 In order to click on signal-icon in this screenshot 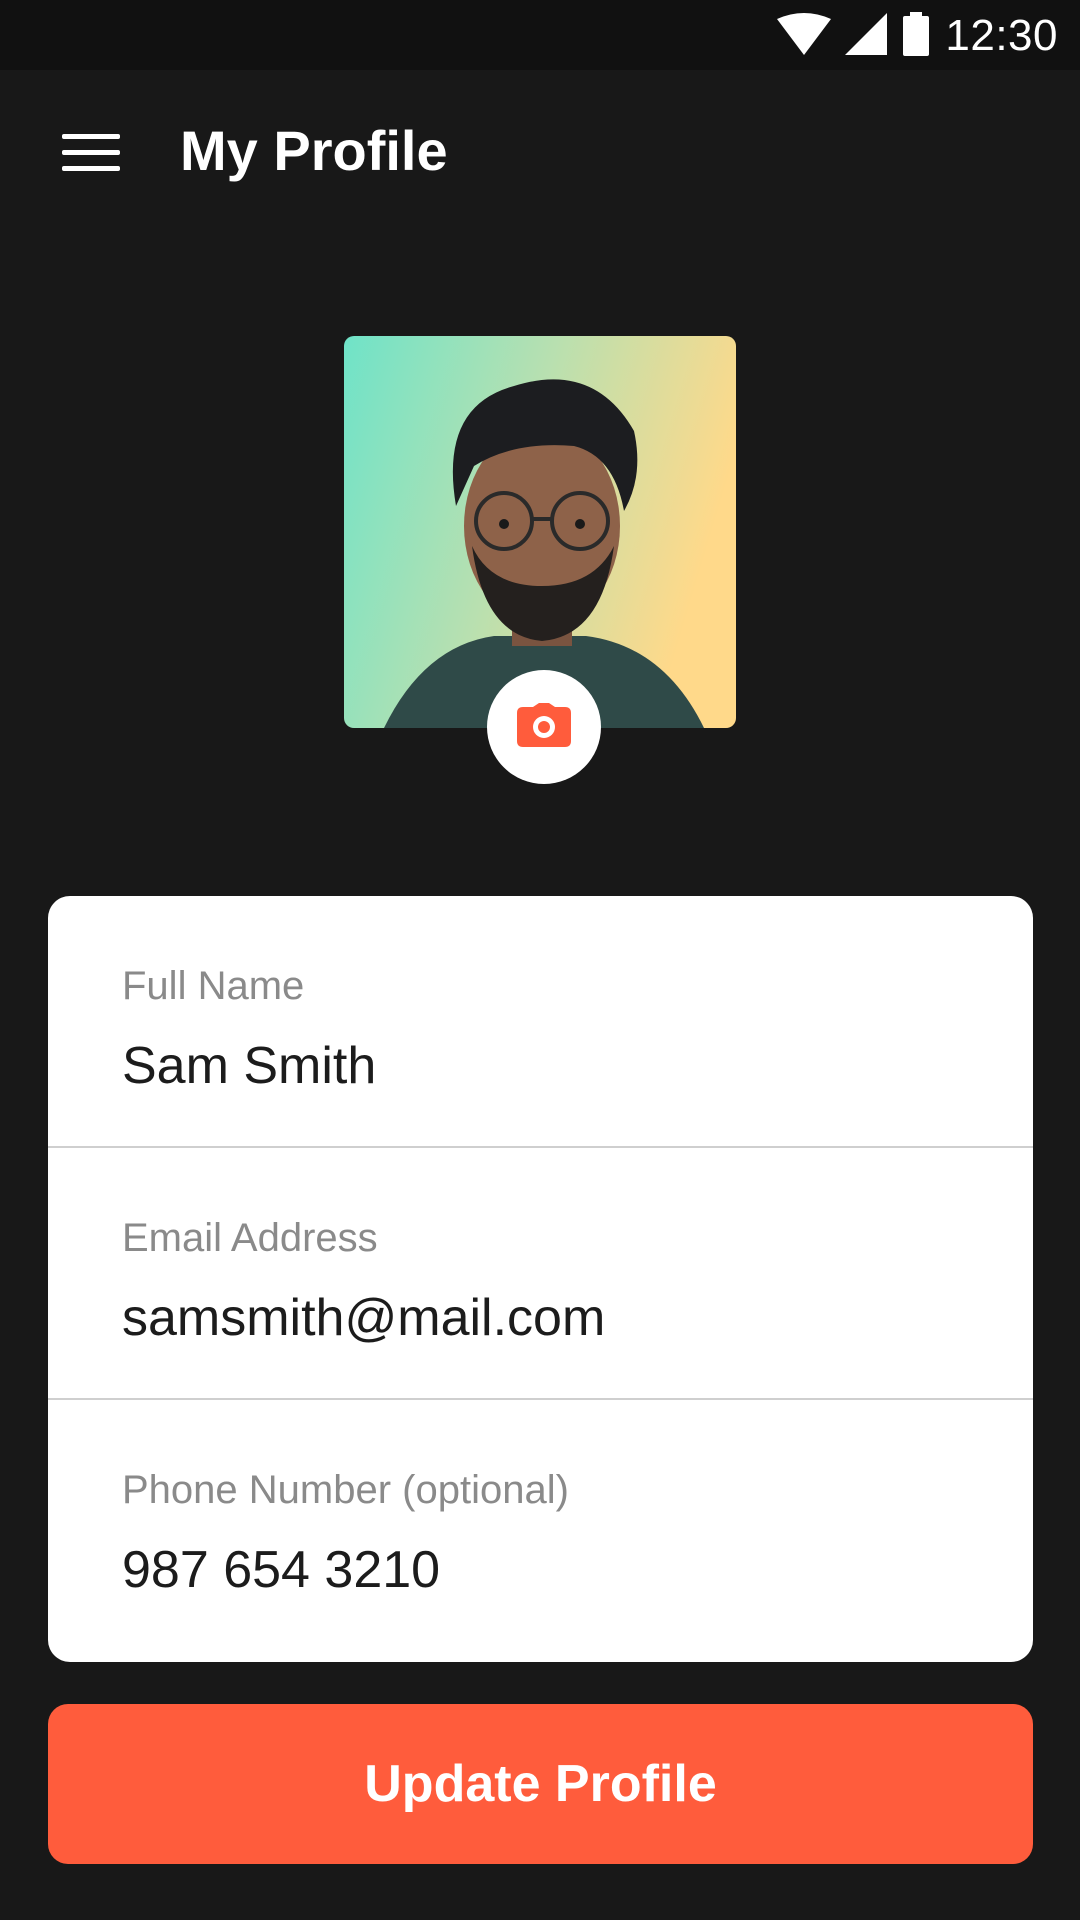, I will do `click(866, 36)`.